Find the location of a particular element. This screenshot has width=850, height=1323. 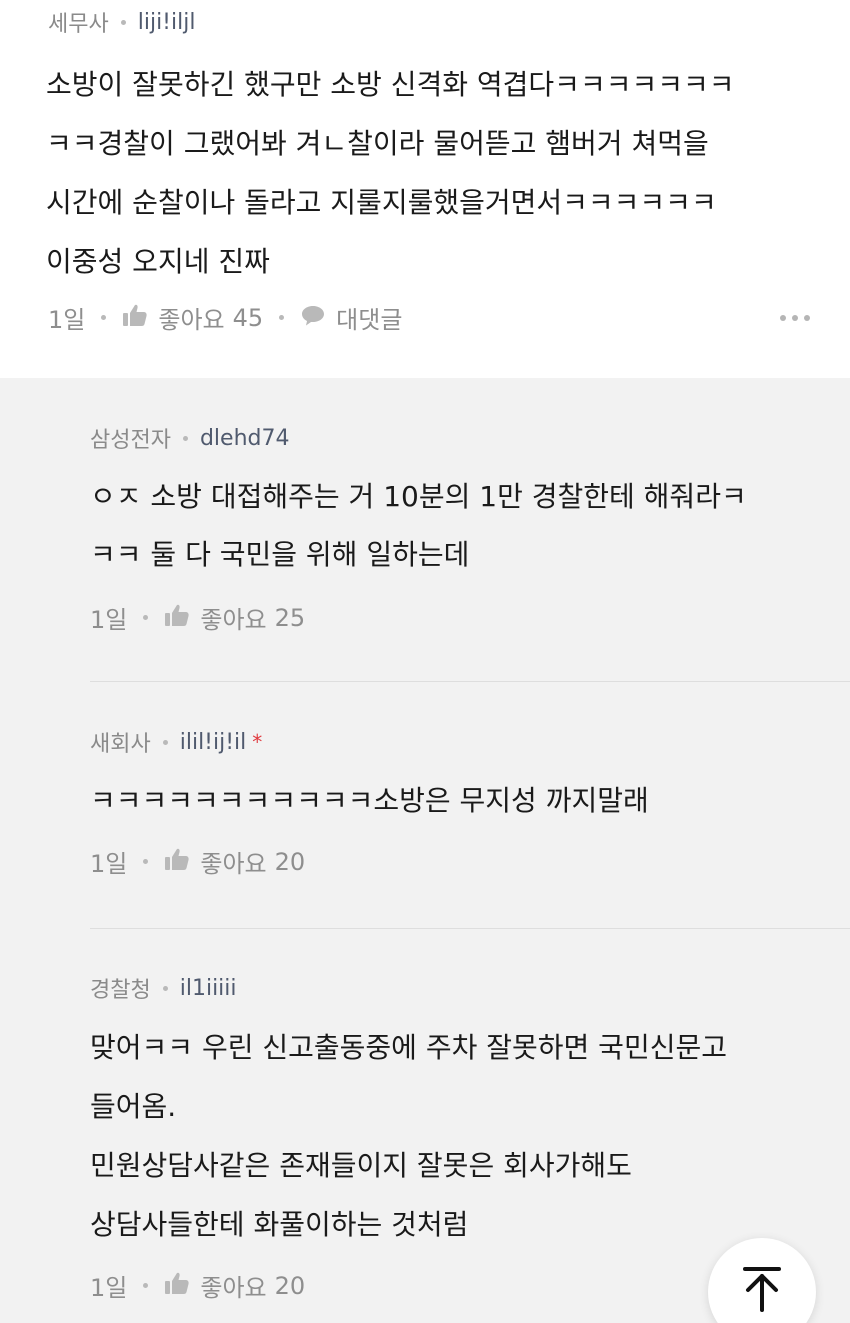

arrow-up-to-top-icon is located at coordinates (762, 1291).